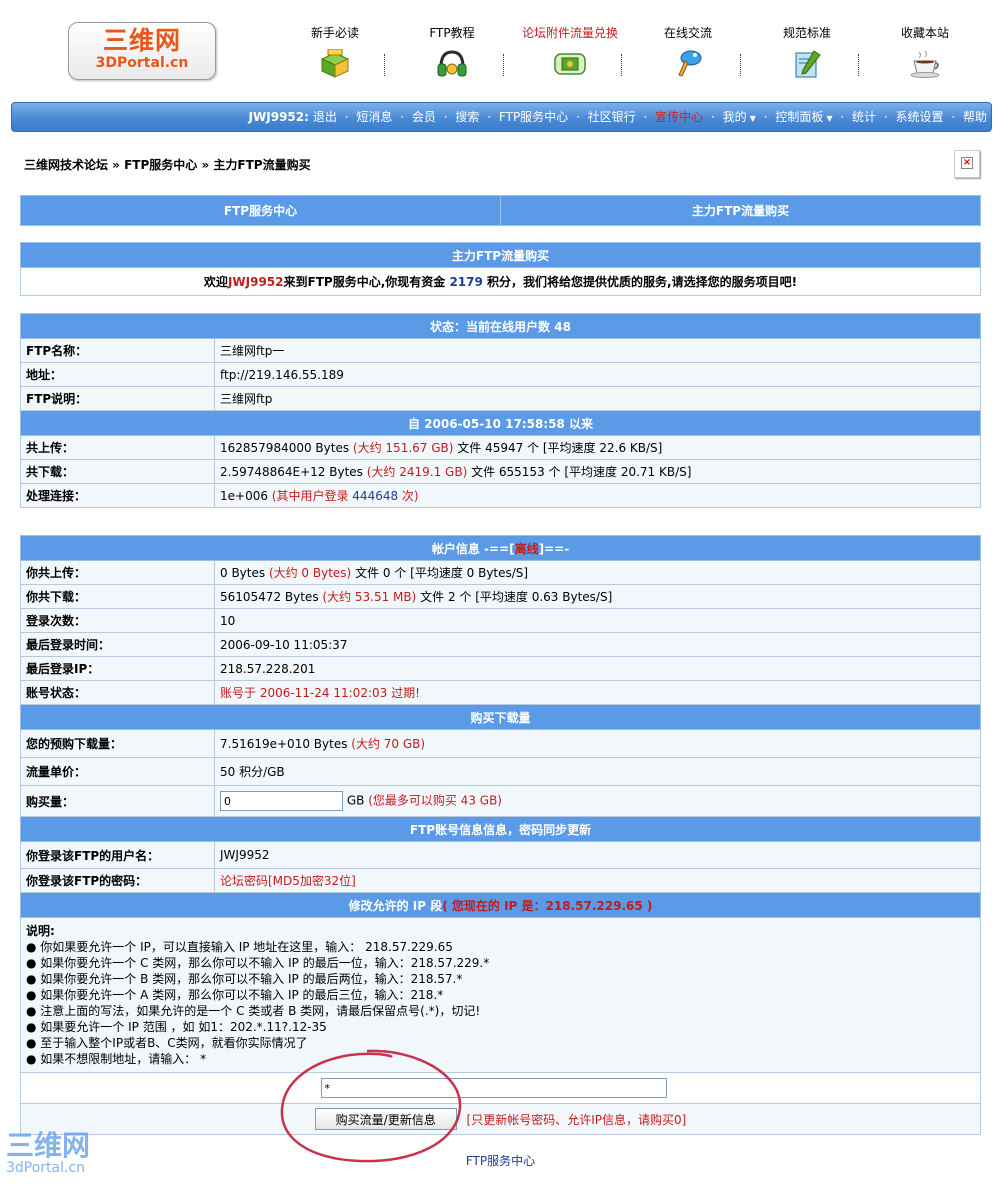 The image size is (1001, 1185). What do you see at coordinates (117, 398) in the screenshot?
I see `ftp-desc-label: FTP说明：` at bounding box center [117, 398].